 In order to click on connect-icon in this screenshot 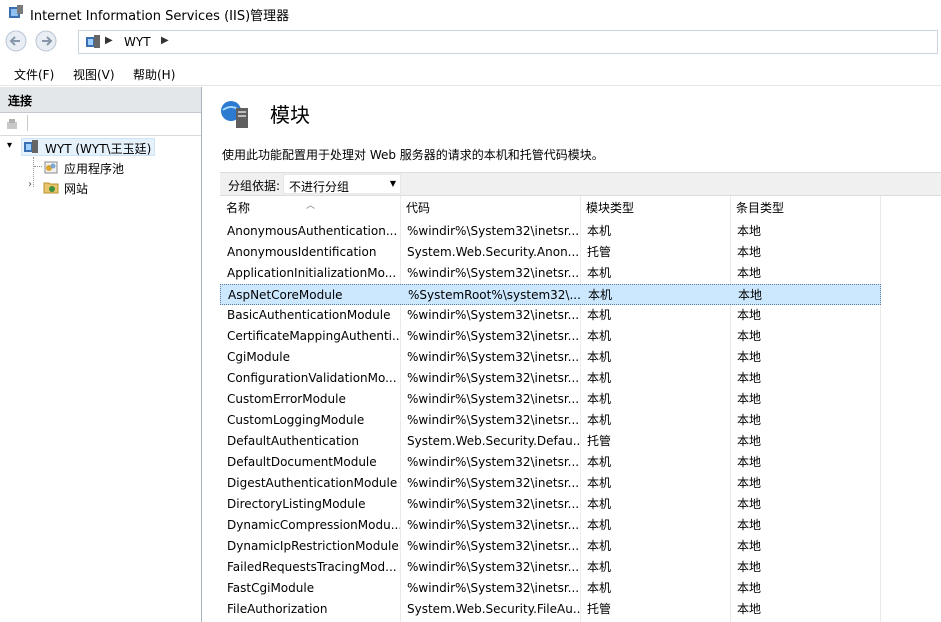, I will do `click(13, 124)`.